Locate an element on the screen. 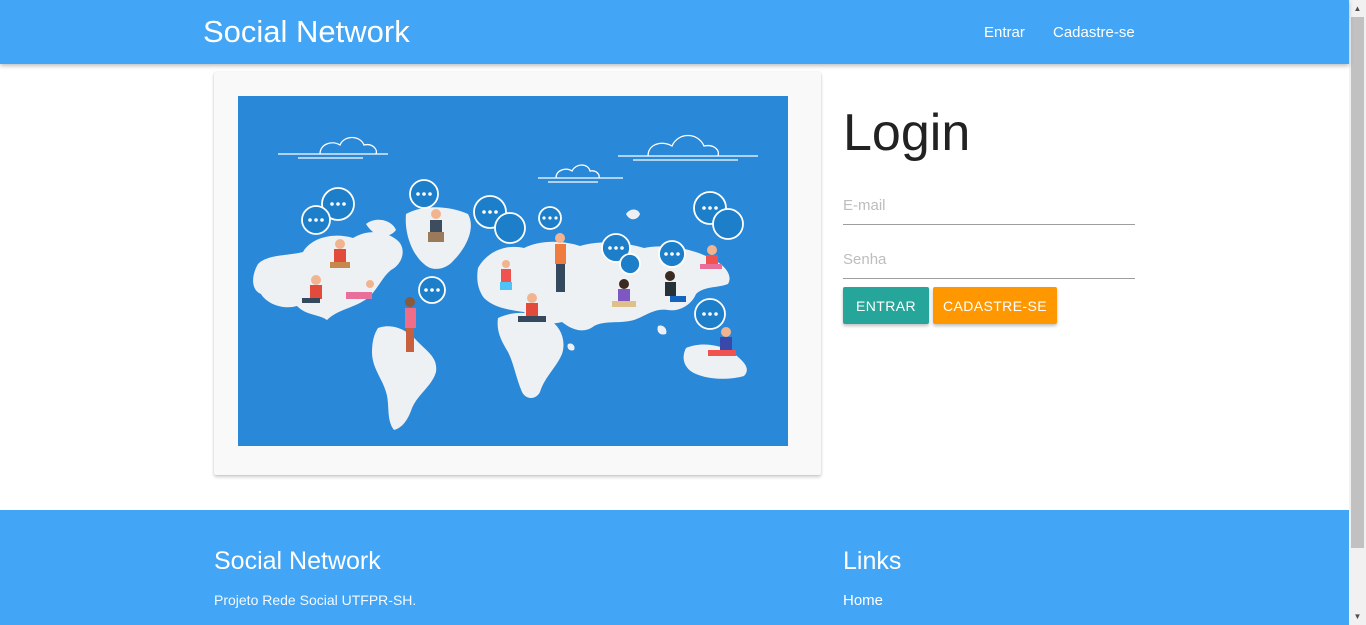 This screenshot has height=625, width=1366. cadastre-button: CADASTRE-SE is located at coordinates (995, 305).